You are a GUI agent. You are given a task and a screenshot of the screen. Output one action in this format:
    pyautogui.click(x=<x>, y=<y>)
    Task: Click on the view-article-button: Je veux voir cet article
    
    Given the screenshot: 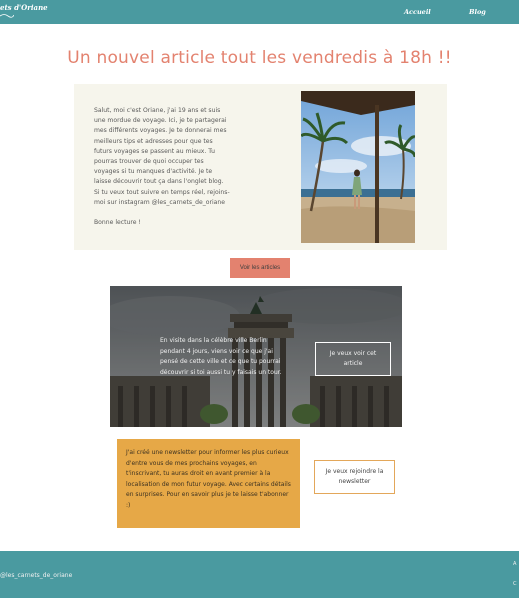 What is the action you would take?
    pyautogui.click(x=353, y=359)
    